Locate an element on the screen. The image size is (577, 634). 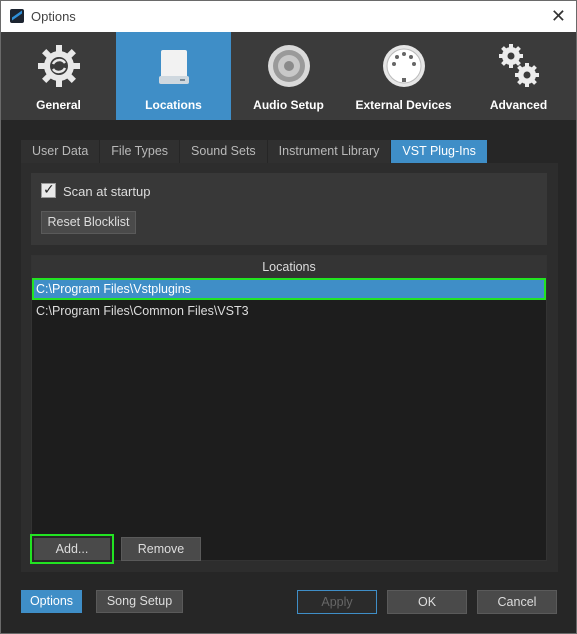
dialog-footer: Options Song Setup Apply OK Cancel is located at coordinates (288, 602).